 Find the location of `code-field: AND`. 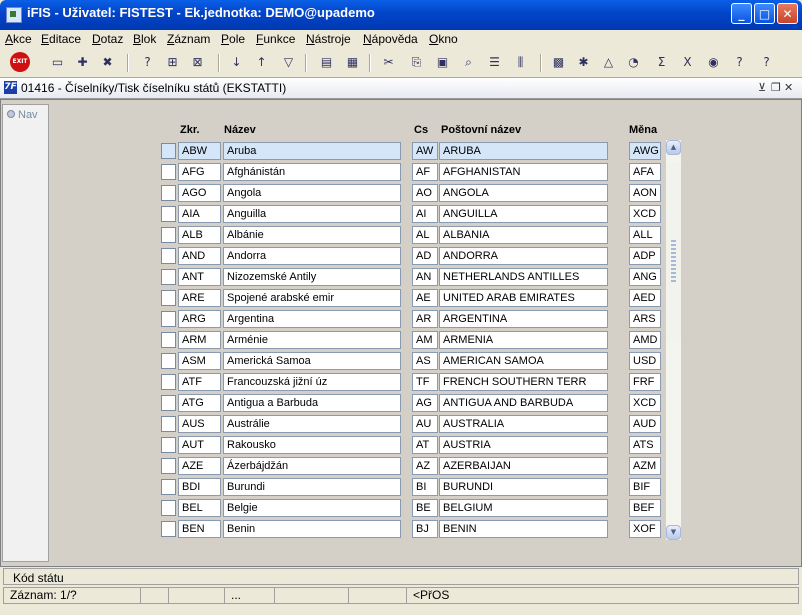

code-field: AND is located at coordinates (199, 256).